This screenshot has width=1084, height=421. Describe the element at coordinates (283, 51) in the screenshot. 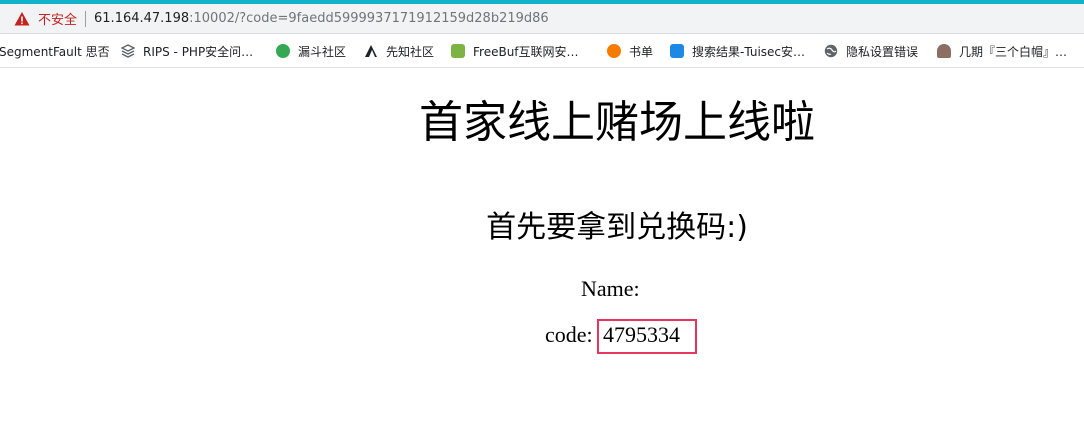

I see `leaf-icon` at that location.